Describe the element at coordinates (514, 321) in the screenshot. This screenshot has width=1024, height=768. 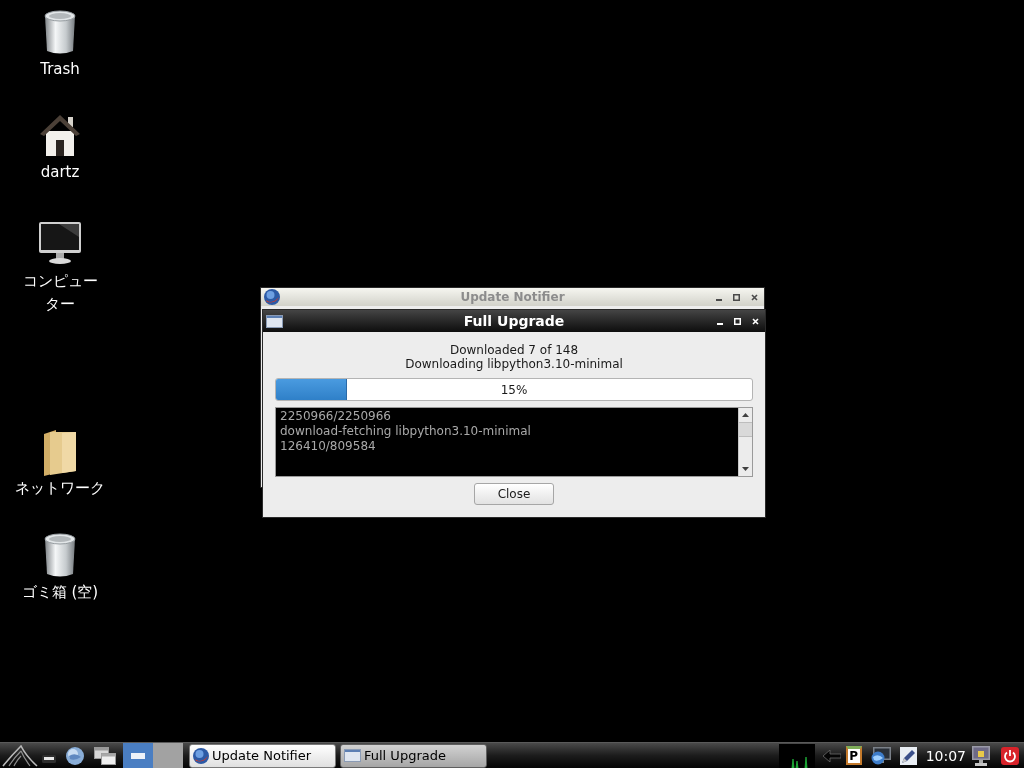
I see `window-title: Full Upgrade` at that location.